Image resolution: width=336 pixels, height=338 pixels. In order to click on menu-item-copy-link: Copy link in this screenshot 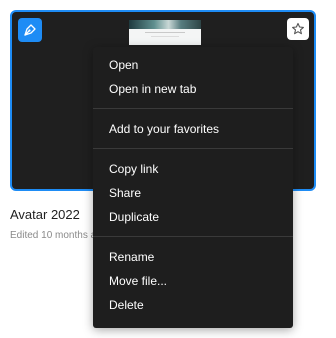, I will do `click(193, 169)`.